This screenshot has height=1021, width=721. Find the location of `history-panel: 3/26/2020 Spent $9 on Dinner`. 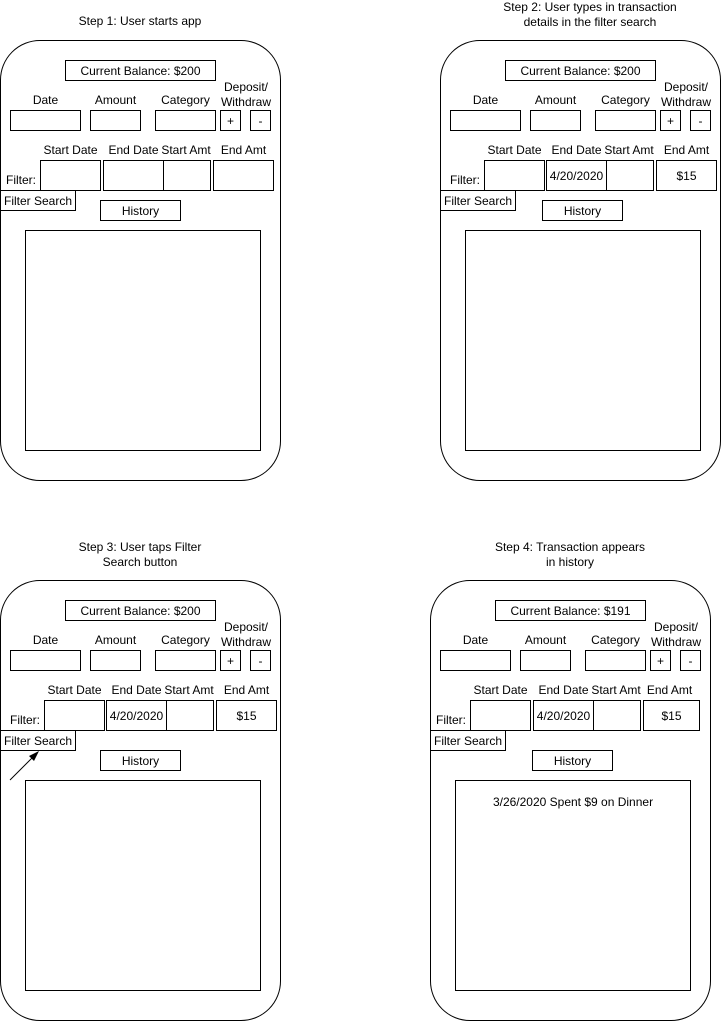

history-panel: 3/26/2020 Spent $9 on Dinner is located at coordinates (573, 885).